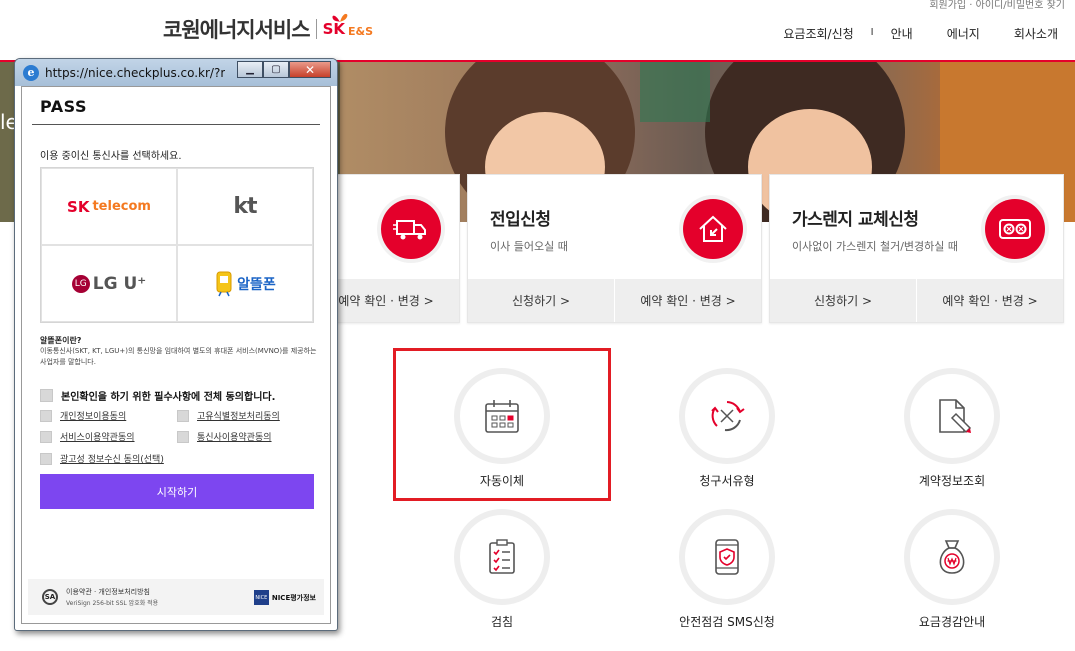  I want to click on carrier-grid: SK telecom kt LG LG U⁺ 알뜰폰, so click(177, 245).